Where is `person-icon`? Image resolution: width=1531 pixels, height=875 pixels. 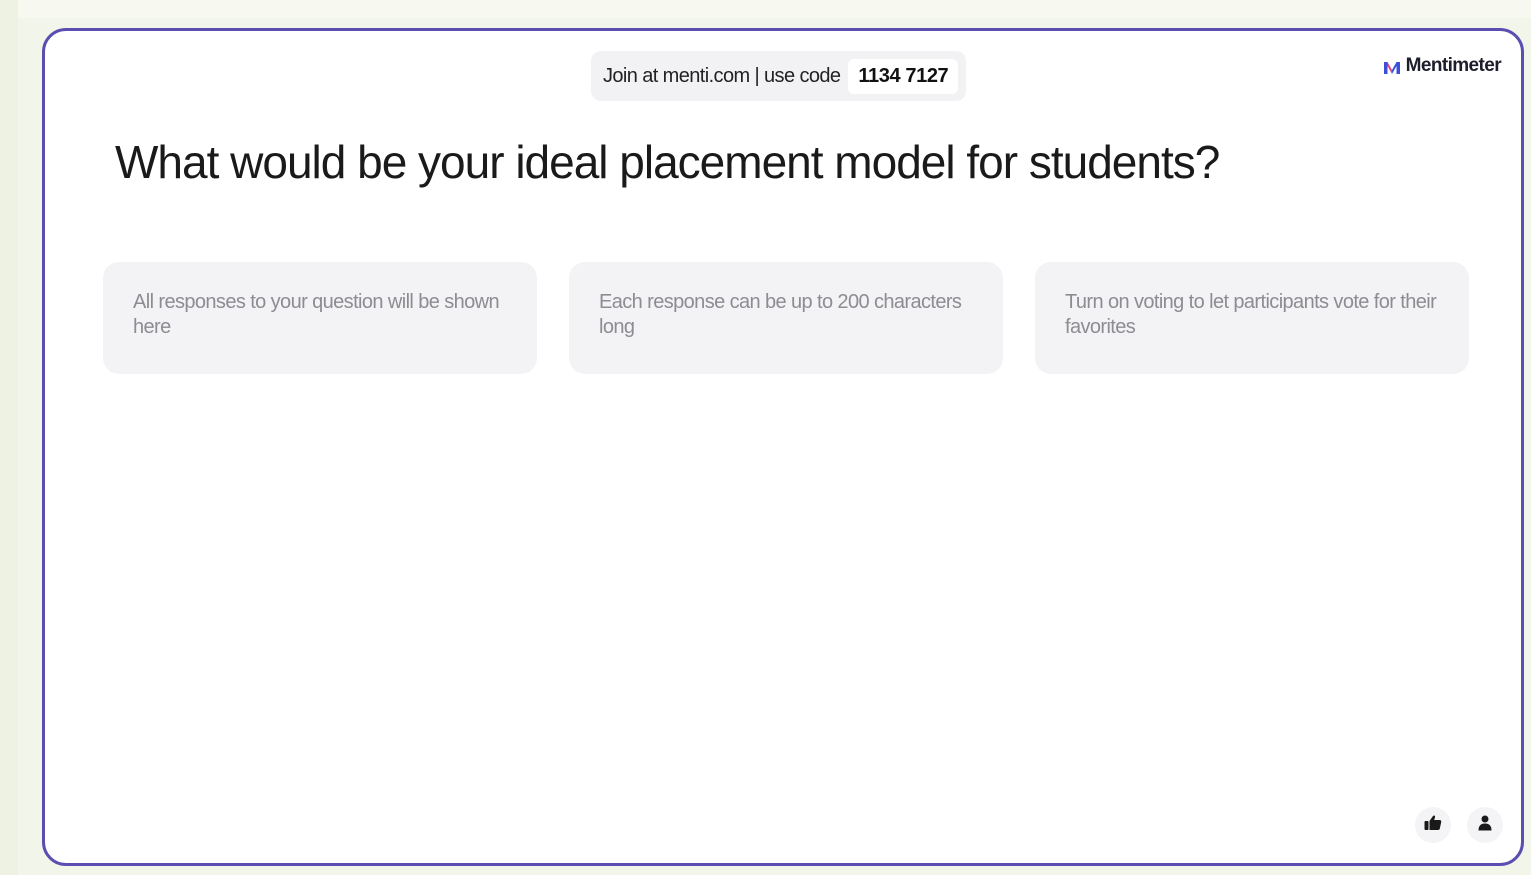 person-icon is located at coordinates (1485, 825).